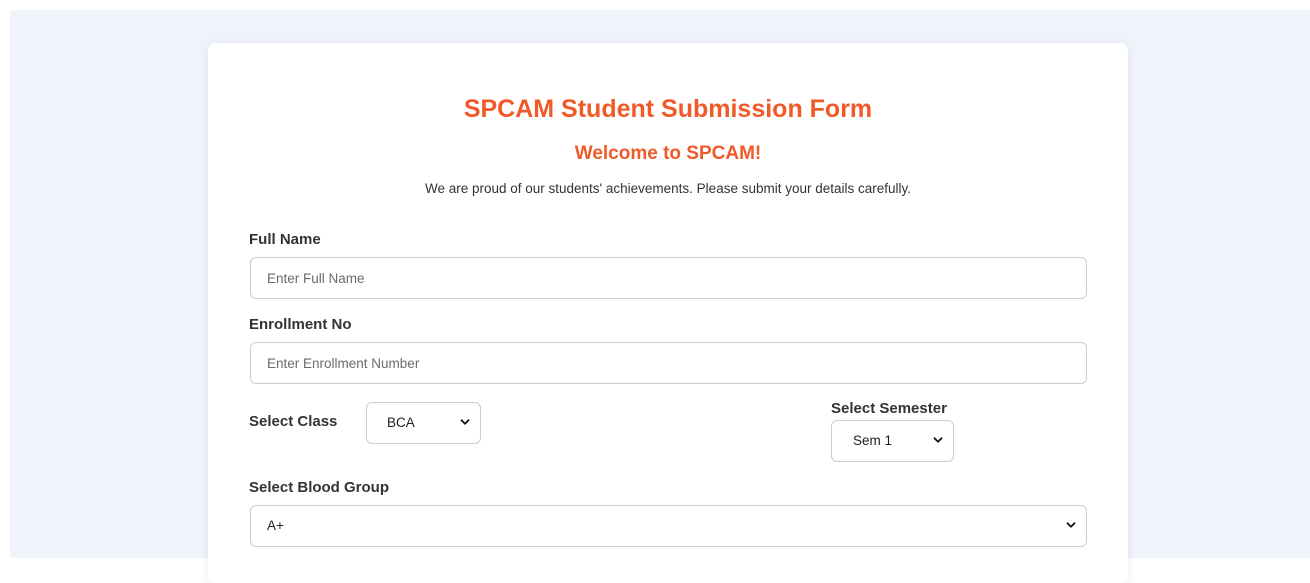 The height and width of the screenshot is (583, 1310). Describe the element at coordinates (300, 324) in the screenshot. I see `enrollment-label: Enrollment No` at that location.